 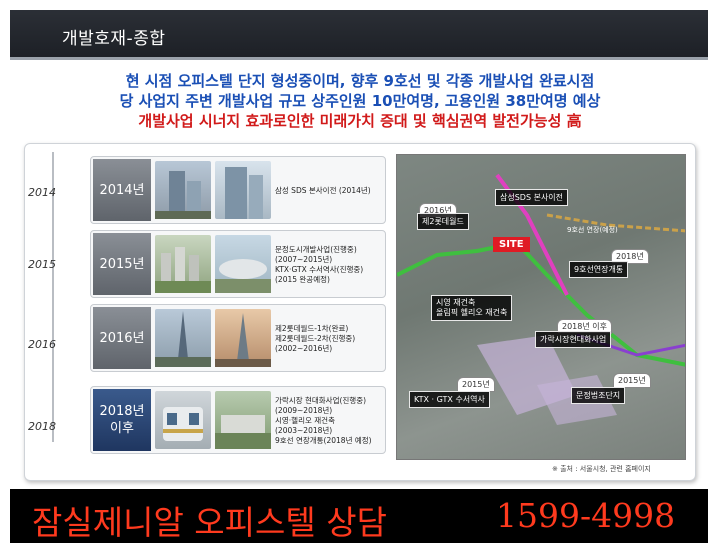 What do you see at coordinates (183, 264) in the screenshot?
I see `district-photo` at bounding box center [183, 264].